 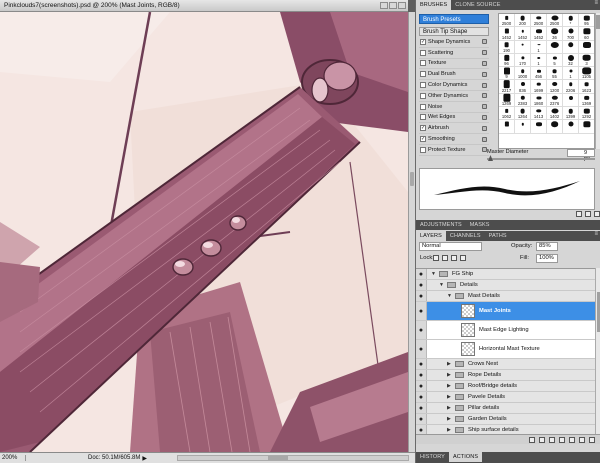 I want to click on tab-brushes: BRUSHES, so click(x=434, y=5).